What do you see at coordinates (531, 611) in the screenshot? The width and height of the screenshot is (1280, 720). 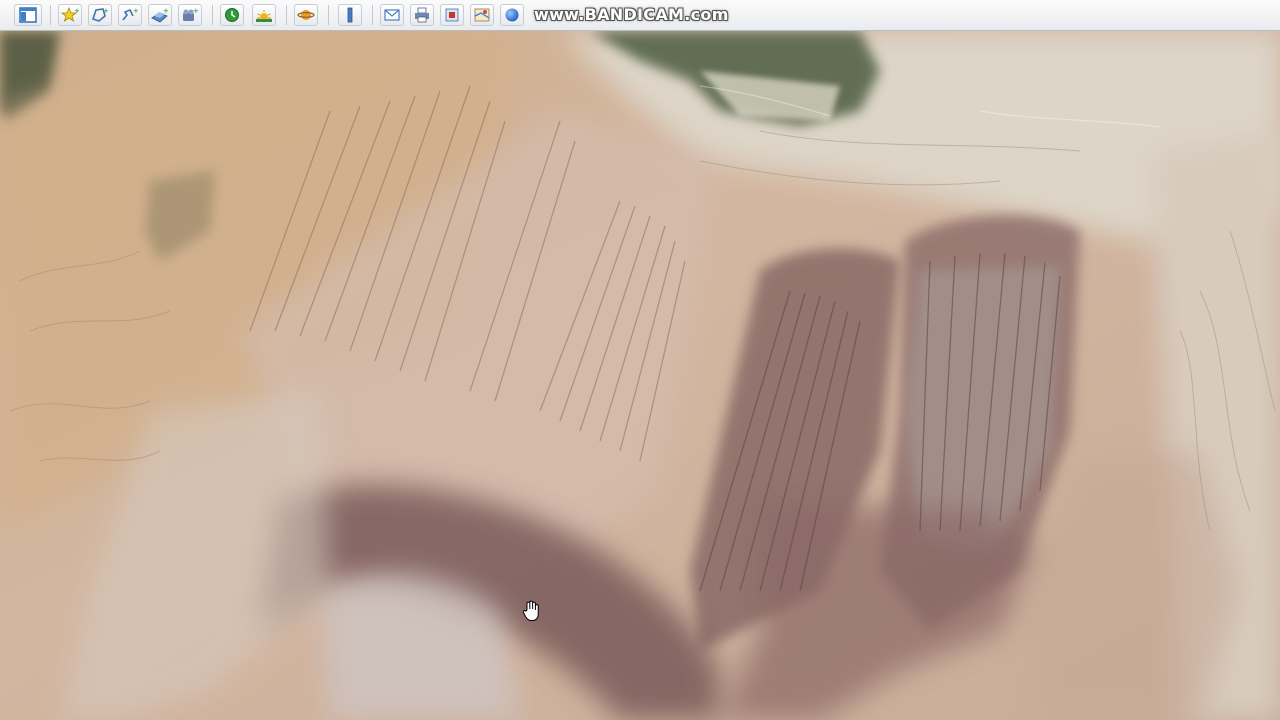 I see `hand-grab-icon` at bounding box center [531, 611].